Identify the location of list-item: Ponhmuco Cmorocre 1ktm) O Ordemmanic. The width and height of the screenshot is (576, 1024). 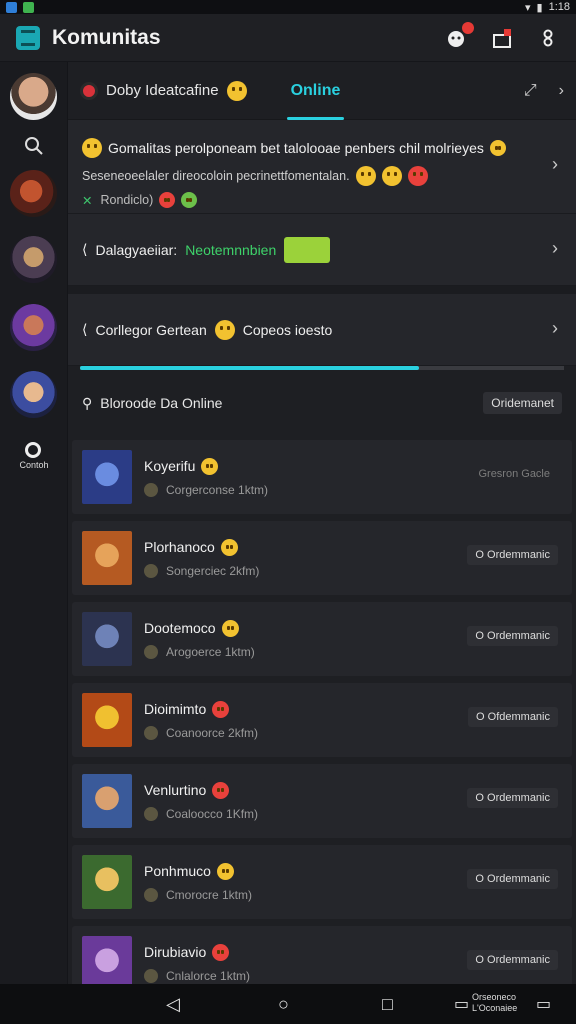
(322, 882).